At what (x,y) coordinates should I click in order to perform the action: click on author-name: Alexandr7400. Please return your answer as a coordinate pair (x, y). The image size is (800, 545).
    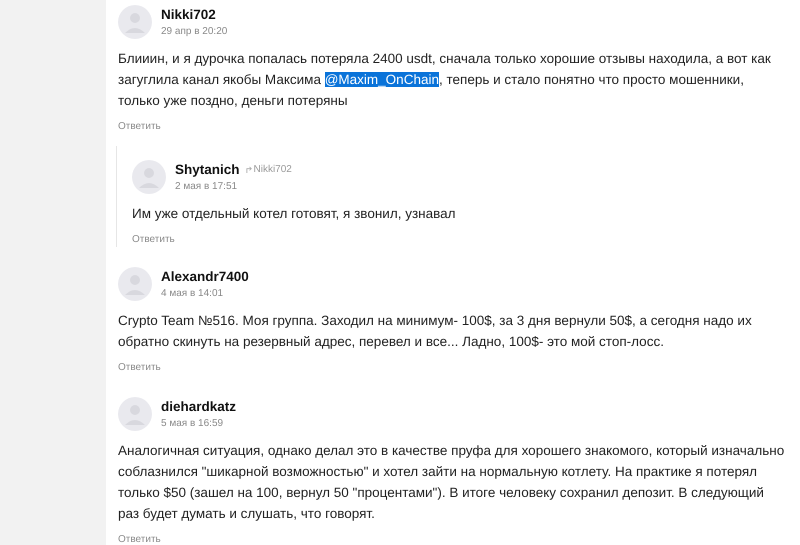
    Looking at the image, I should click on (205, 276).